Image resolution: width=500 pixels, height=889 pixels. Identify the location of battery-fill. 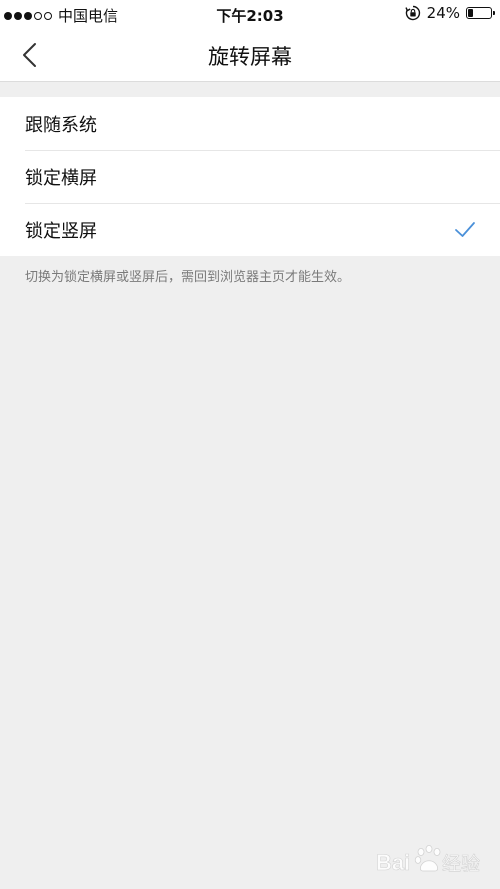
(470, 13).